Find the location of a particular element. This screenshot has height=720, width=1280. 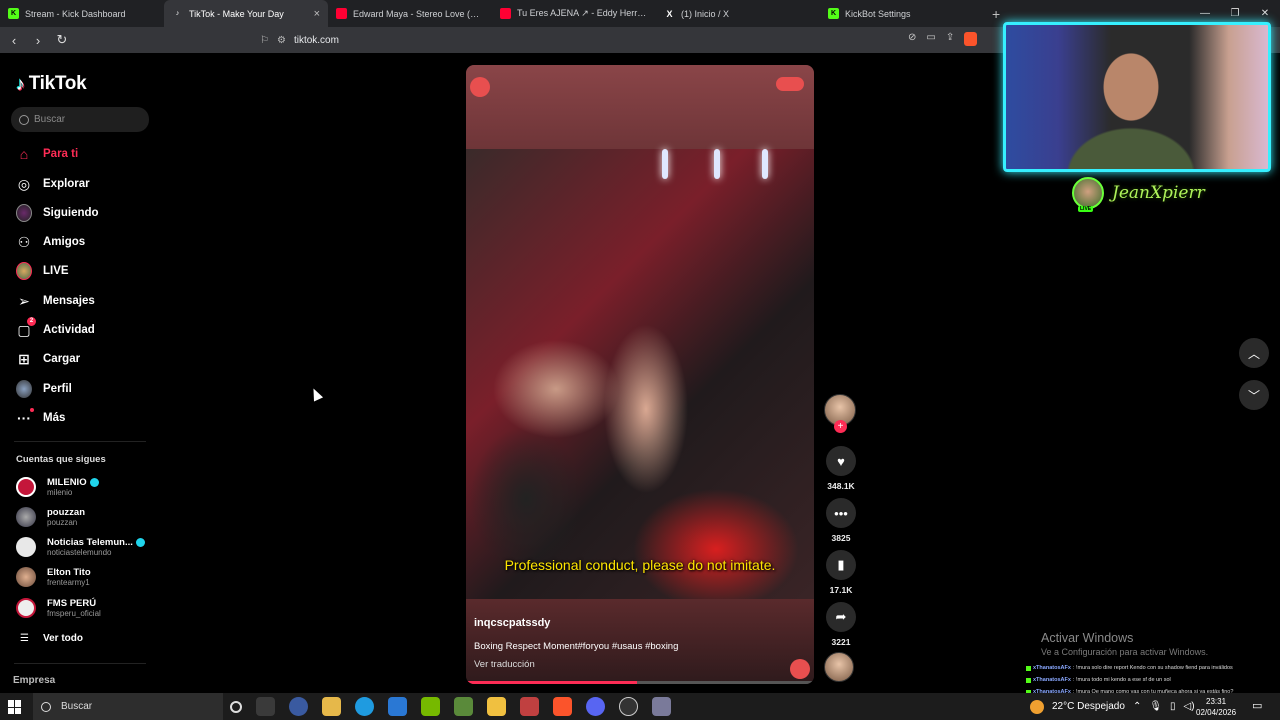

comment-action: ••• 3825 is located at coordinates (841, 520).